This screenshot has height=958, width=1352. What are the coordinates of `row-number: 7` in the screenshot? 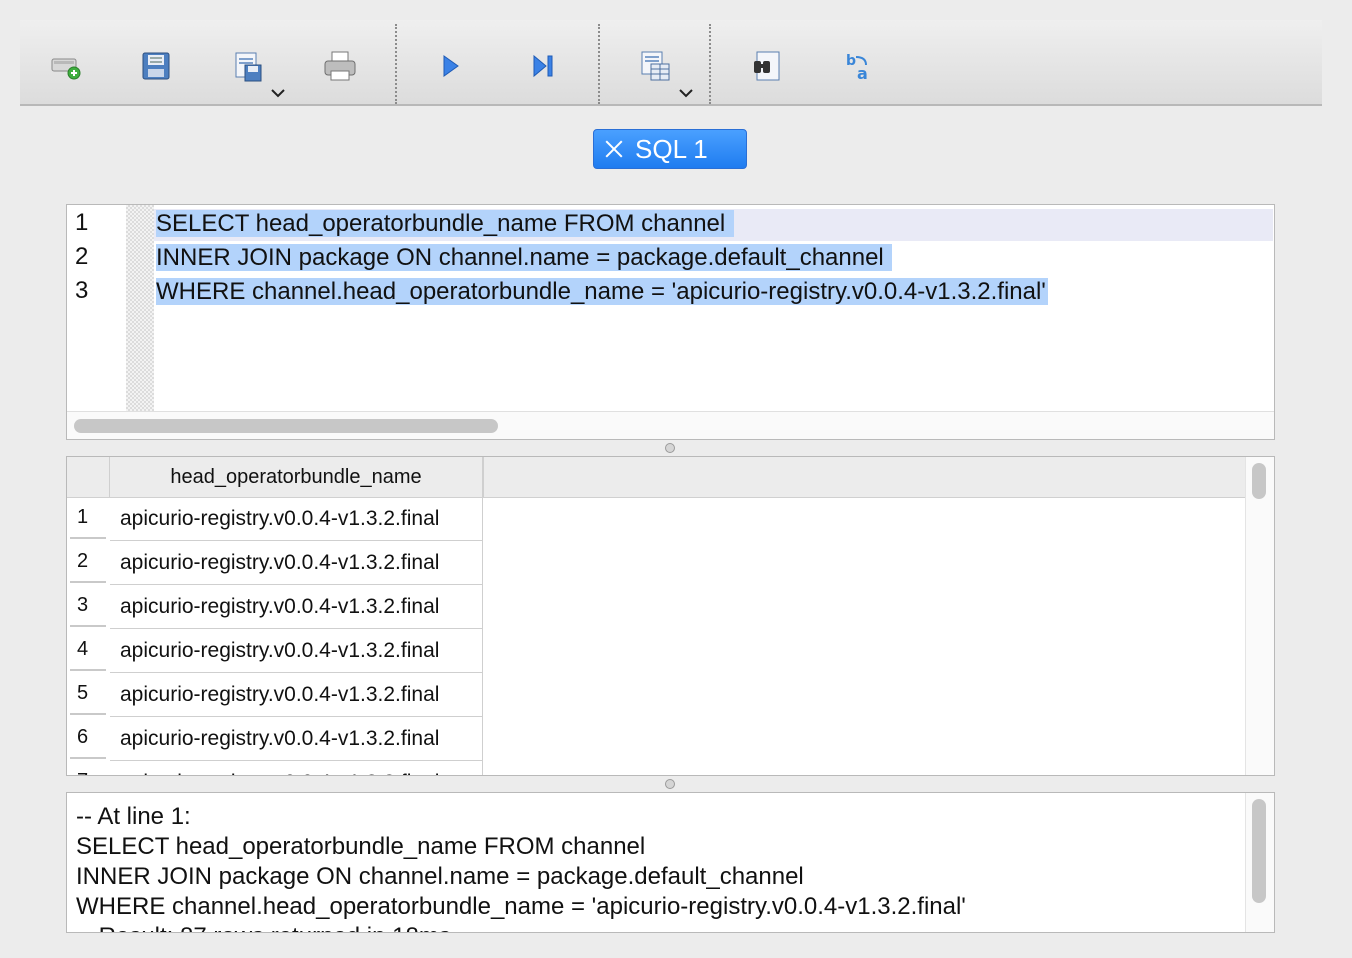 It's located at (88, 768).